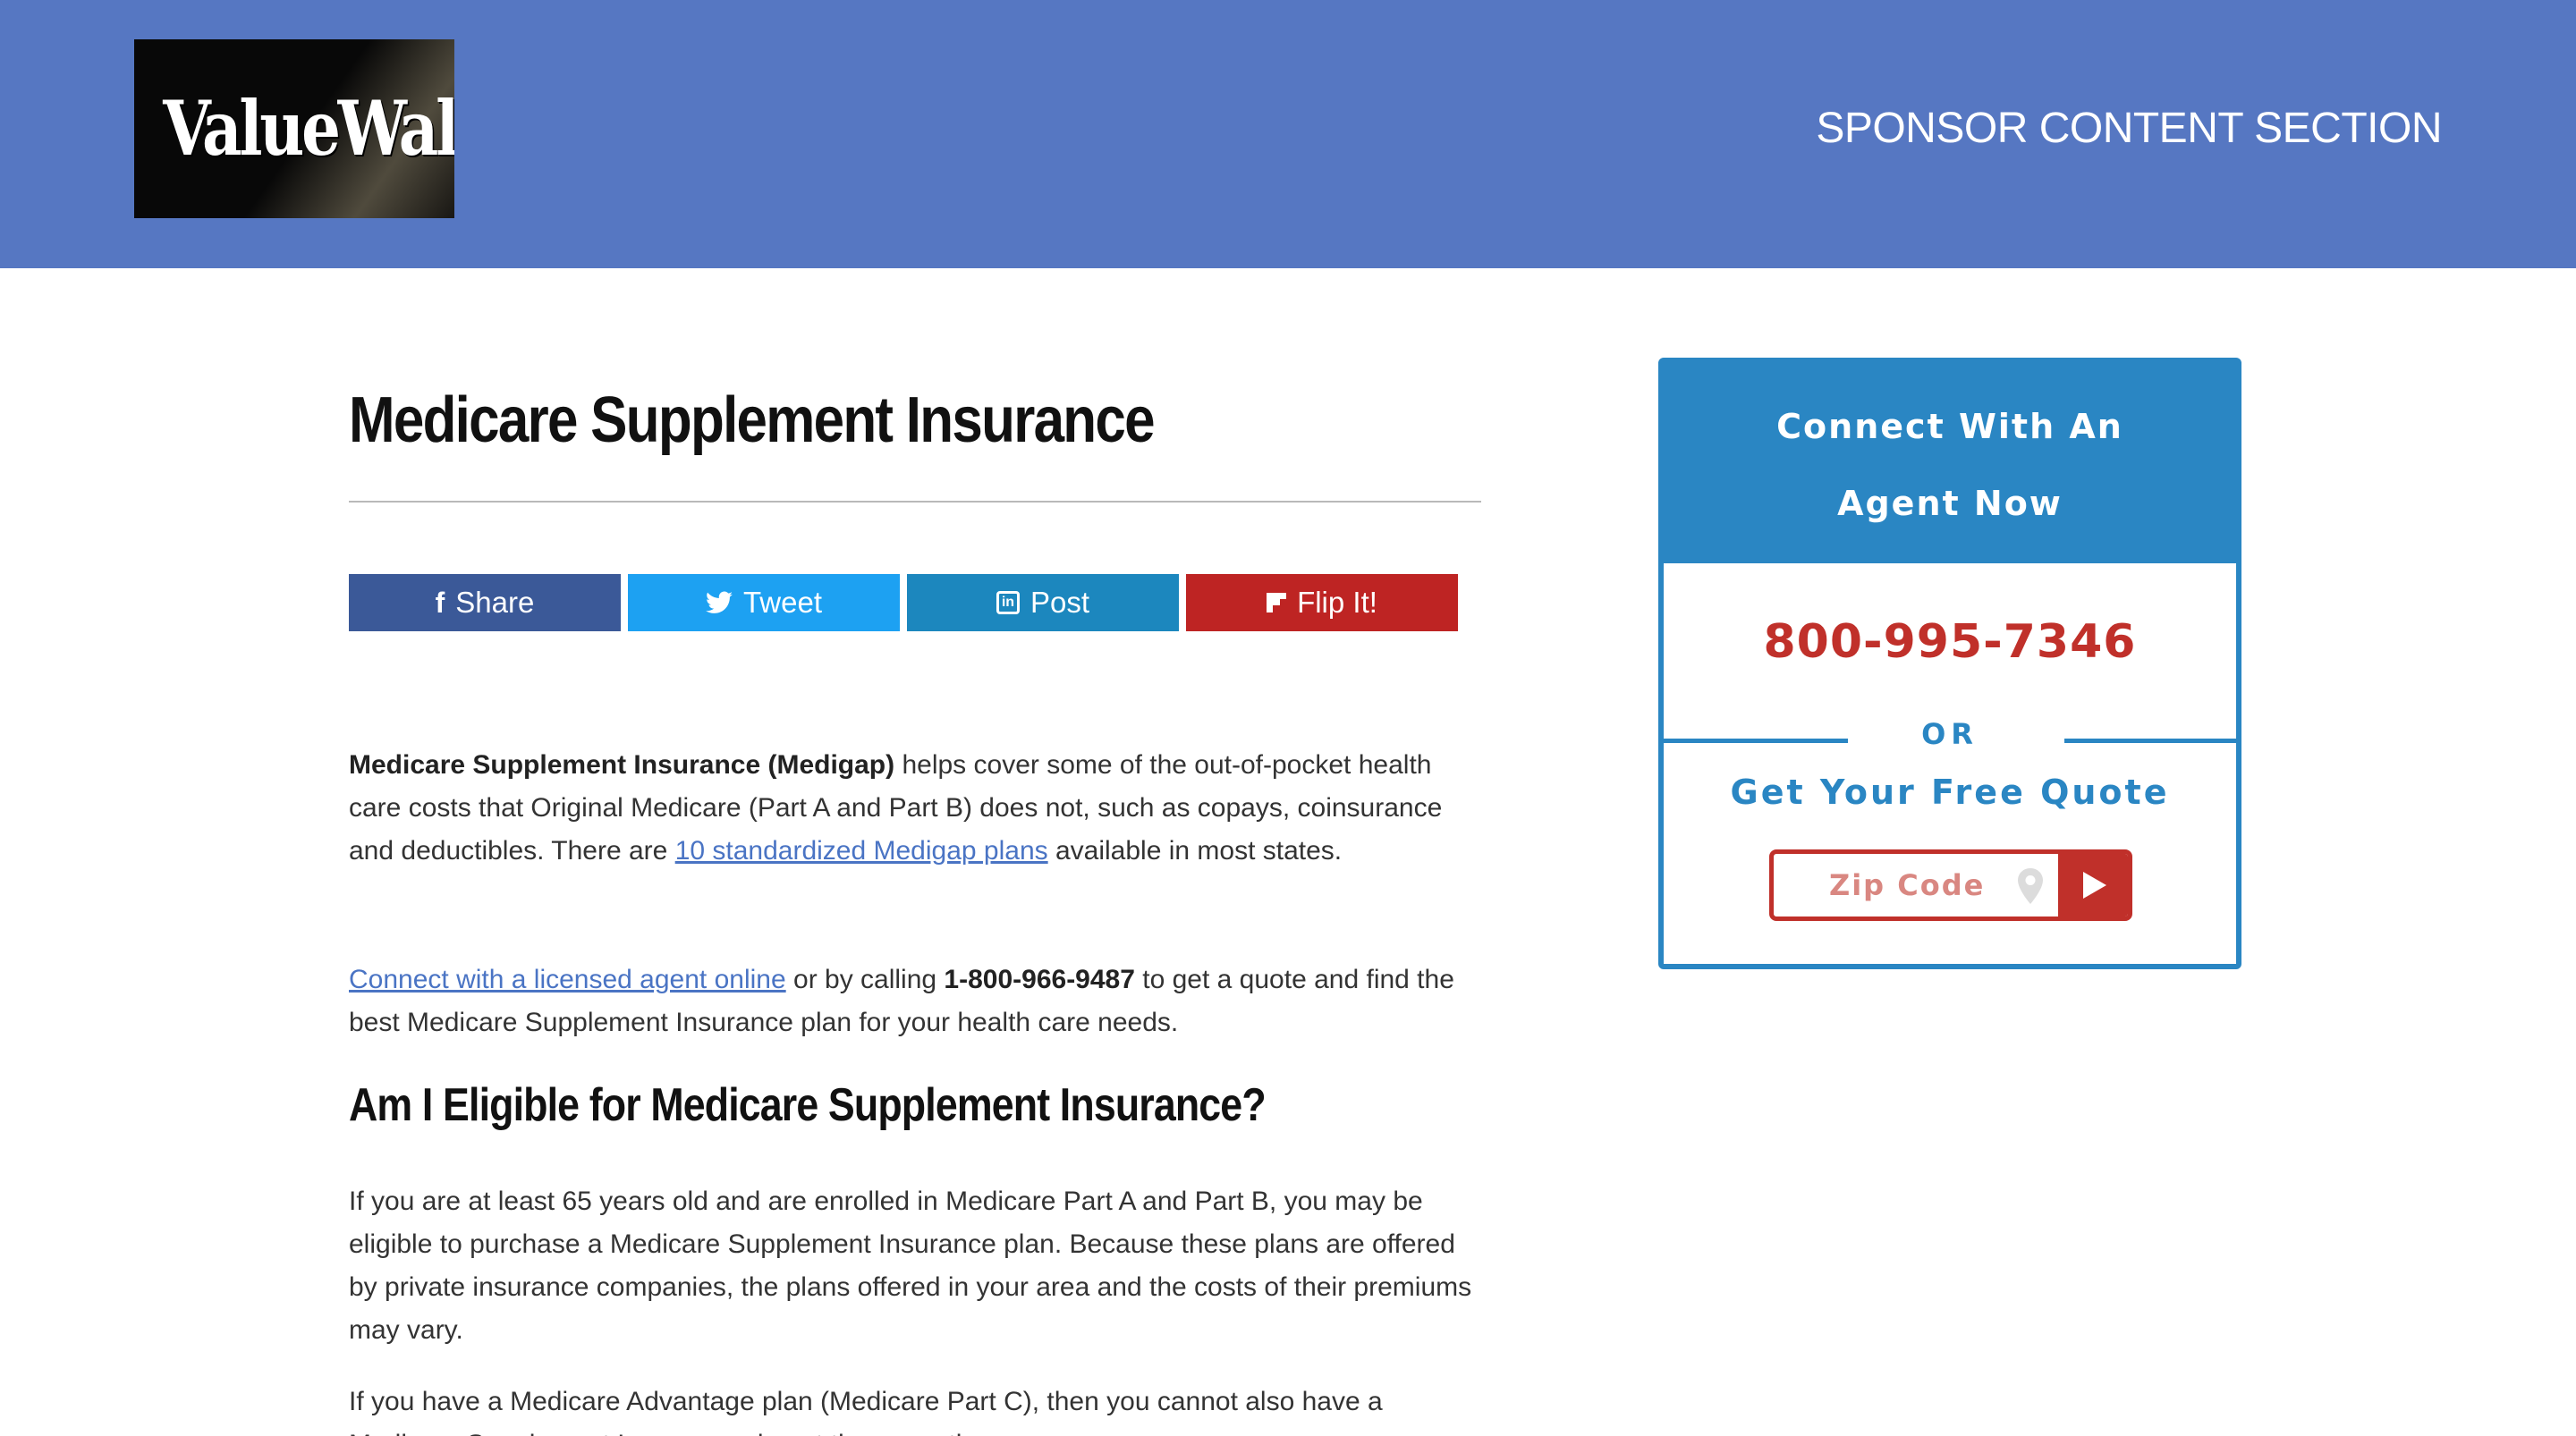 Image resolution: width=2576 pixels, height=1436 pixels. What do you see at coordinates (782, 602) in the screenshot?
I see `share-twitter-label: Tweet` at bounding box center [782, 602].